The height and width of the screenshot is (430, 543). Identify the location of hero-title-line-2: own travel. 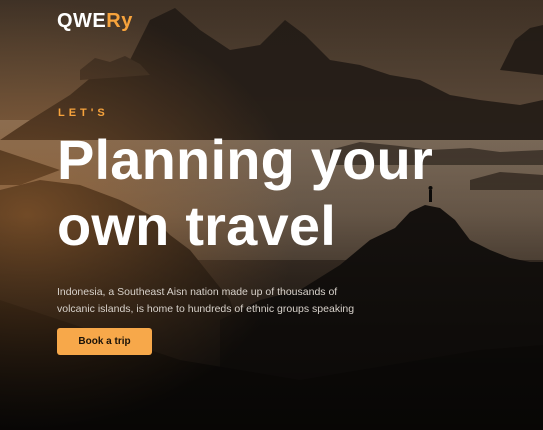
(196, 225).